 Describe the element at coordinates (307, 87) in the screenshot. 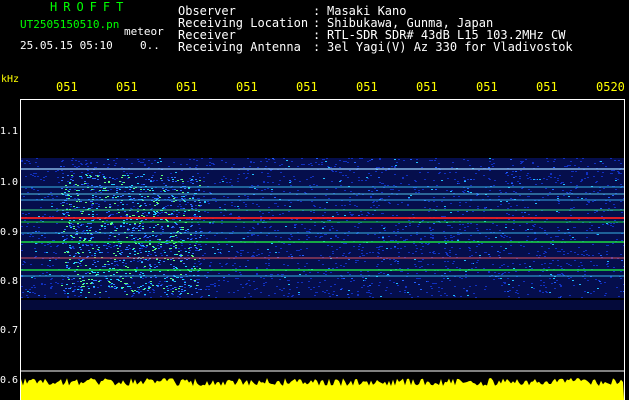

I see `time-tick-5: 051` at that location.